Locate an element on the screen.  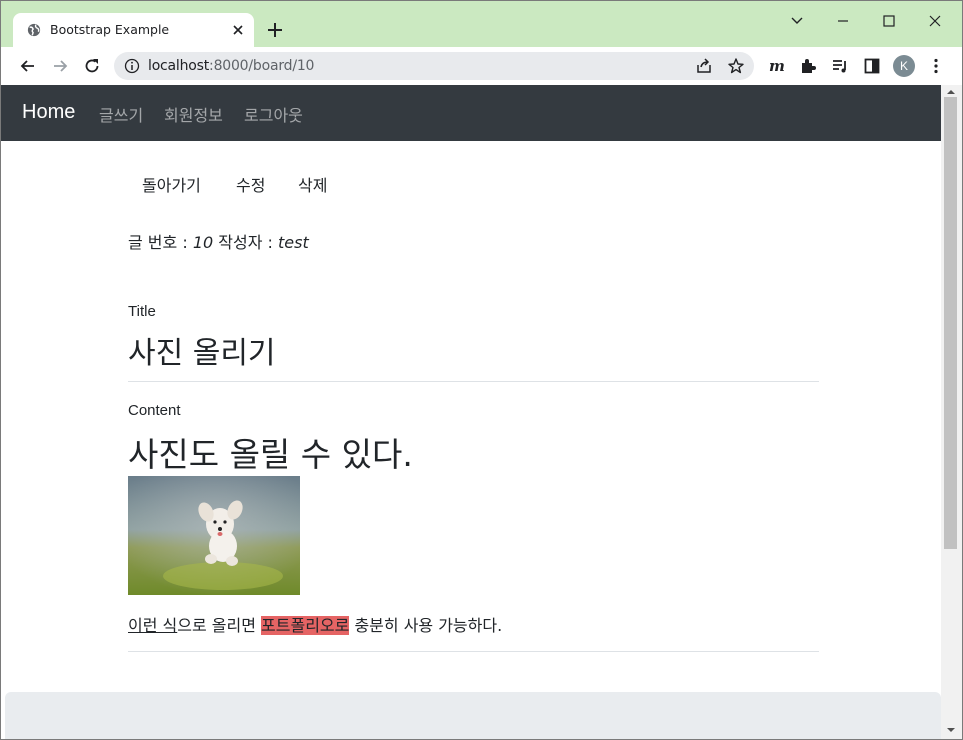
paragraph-text-1: 으로 올리면 is located at coordinates (219, 625).